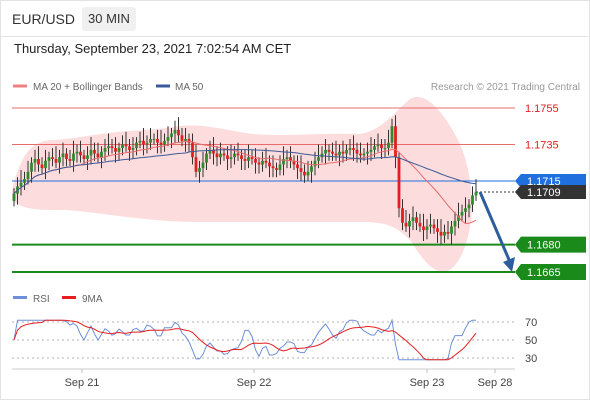 This screenshot has height=400, width=590. I want to click on last-price-label: 1.1709, so click(544, 193).